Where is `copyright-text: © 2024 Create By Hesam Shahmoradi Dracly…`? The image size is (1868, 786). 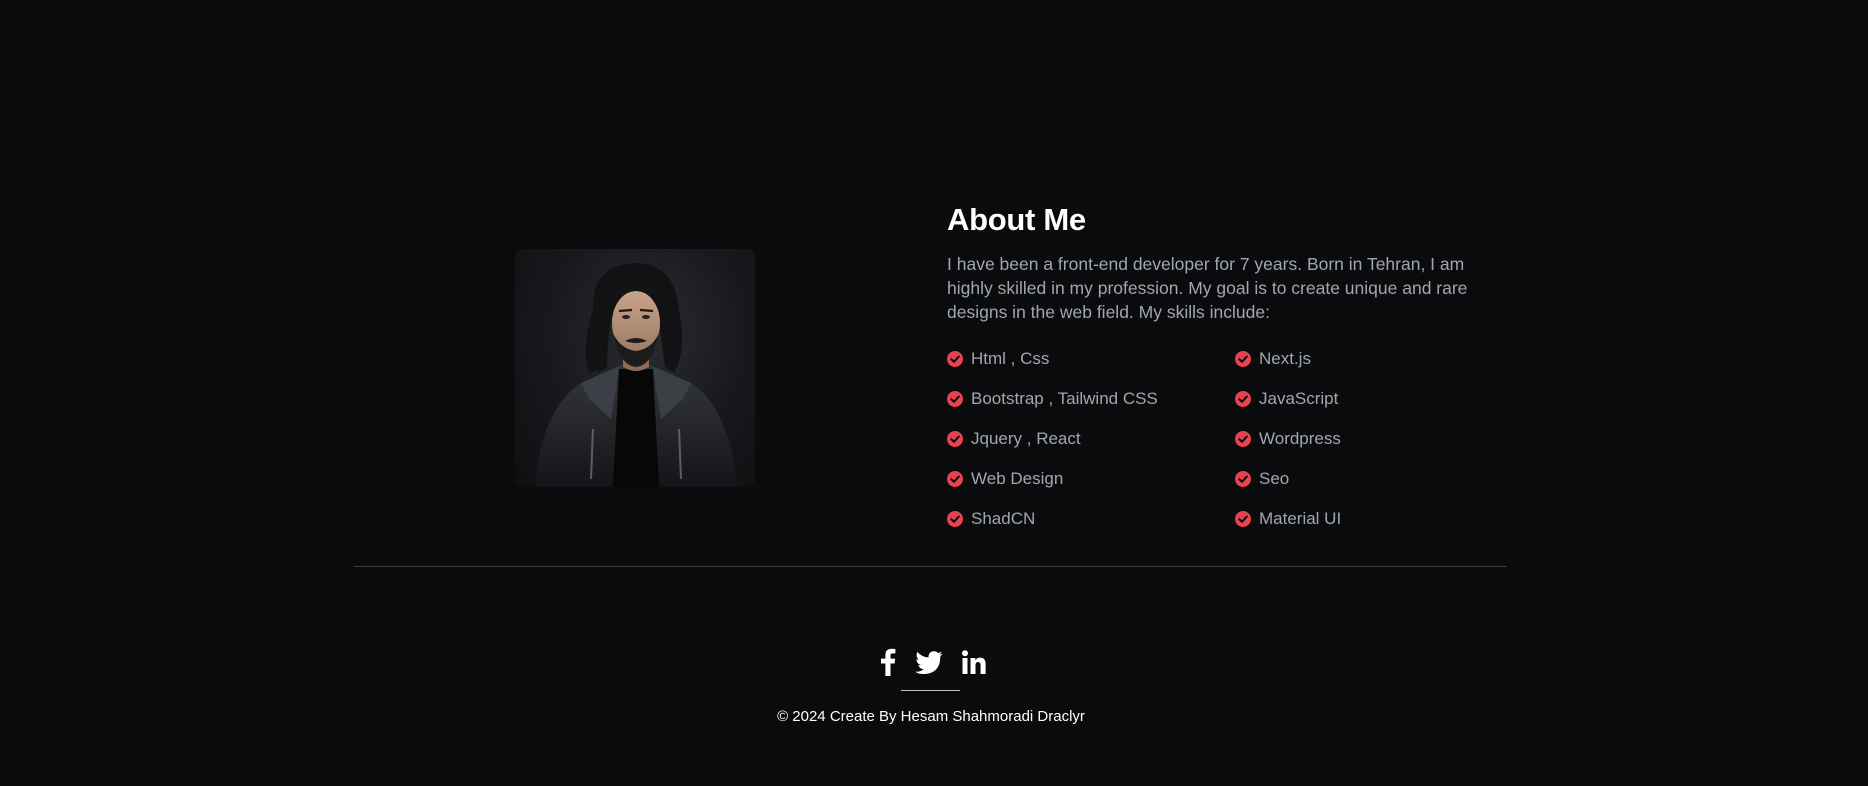 copyright-text: © 2024 Create By Hesam Shahmoradi Dracly… is located at coordinates (931, 716).